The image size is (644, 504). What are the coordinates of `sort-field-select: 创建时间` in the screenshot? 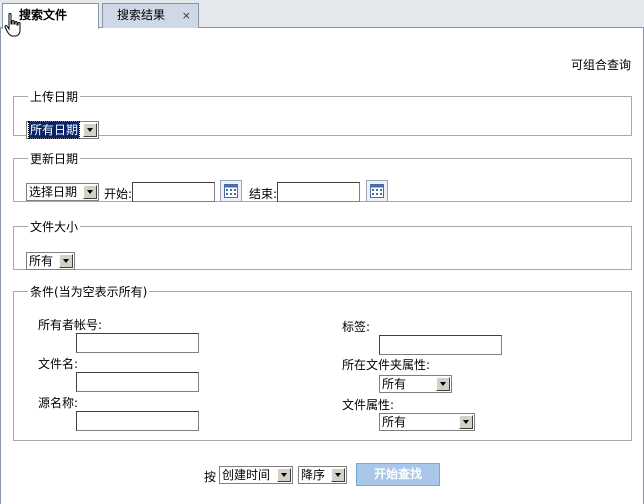 It's located at (256, 475).